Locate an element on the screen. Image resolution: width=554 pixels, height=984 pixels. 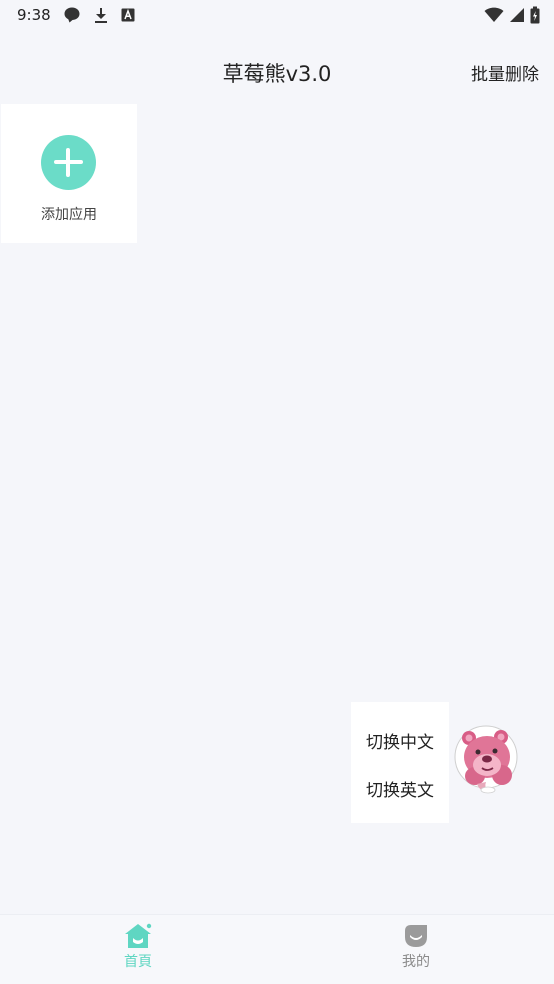
batch-delete-button: 批量删除 is located at coordinates (505, 72).